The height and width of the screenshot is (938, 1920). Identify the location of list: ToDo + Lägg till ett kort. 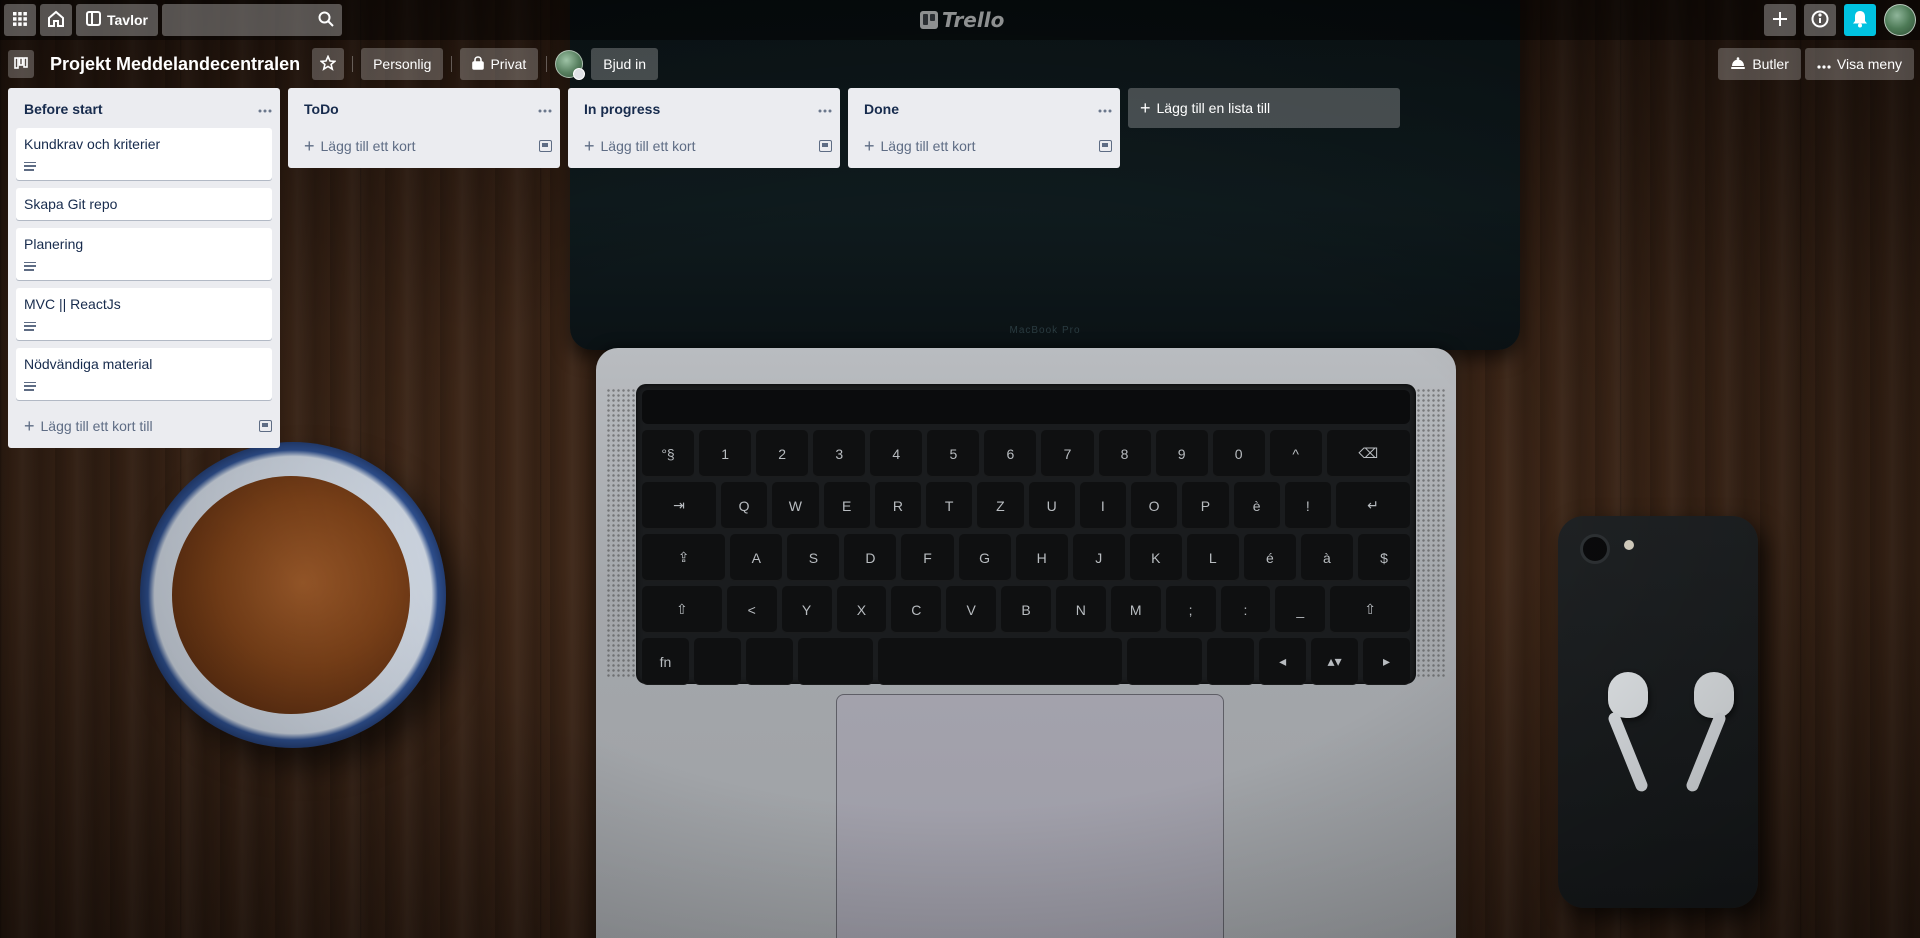
(424, 128).